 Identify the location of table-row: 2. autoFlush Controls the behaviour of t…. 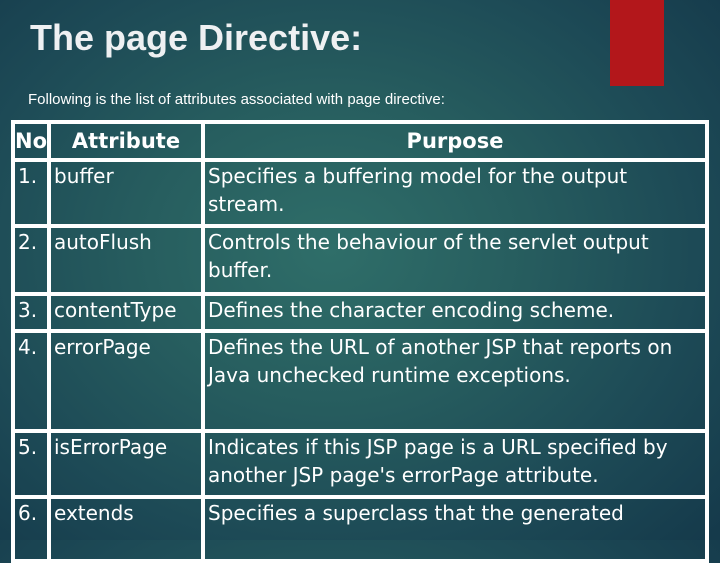
(360, 260).